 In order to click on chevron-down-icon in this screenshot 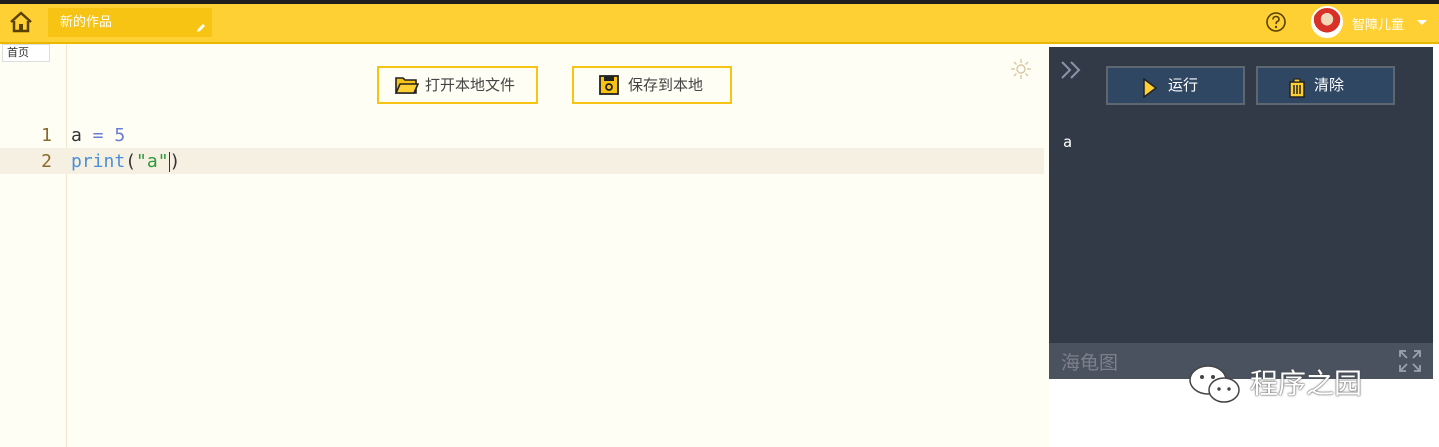, I will do `click(1422, 22)`.